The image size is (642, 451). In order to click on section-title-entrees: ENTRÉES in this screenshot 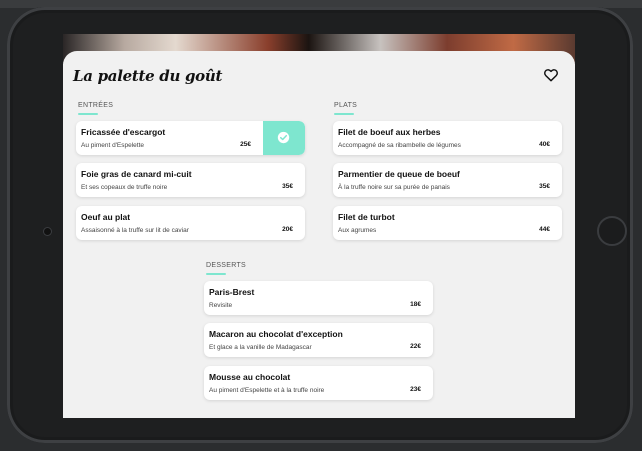, I will do `click(96, 108)`.